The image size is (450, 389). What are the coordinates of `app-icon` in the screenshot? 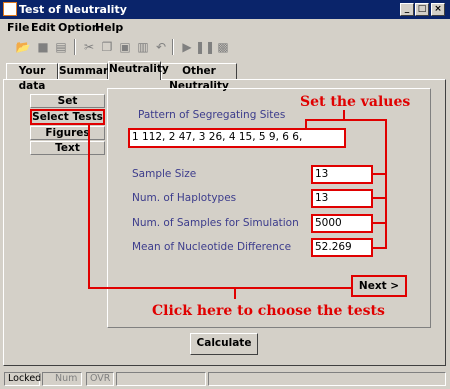 It's located at (10, 9).